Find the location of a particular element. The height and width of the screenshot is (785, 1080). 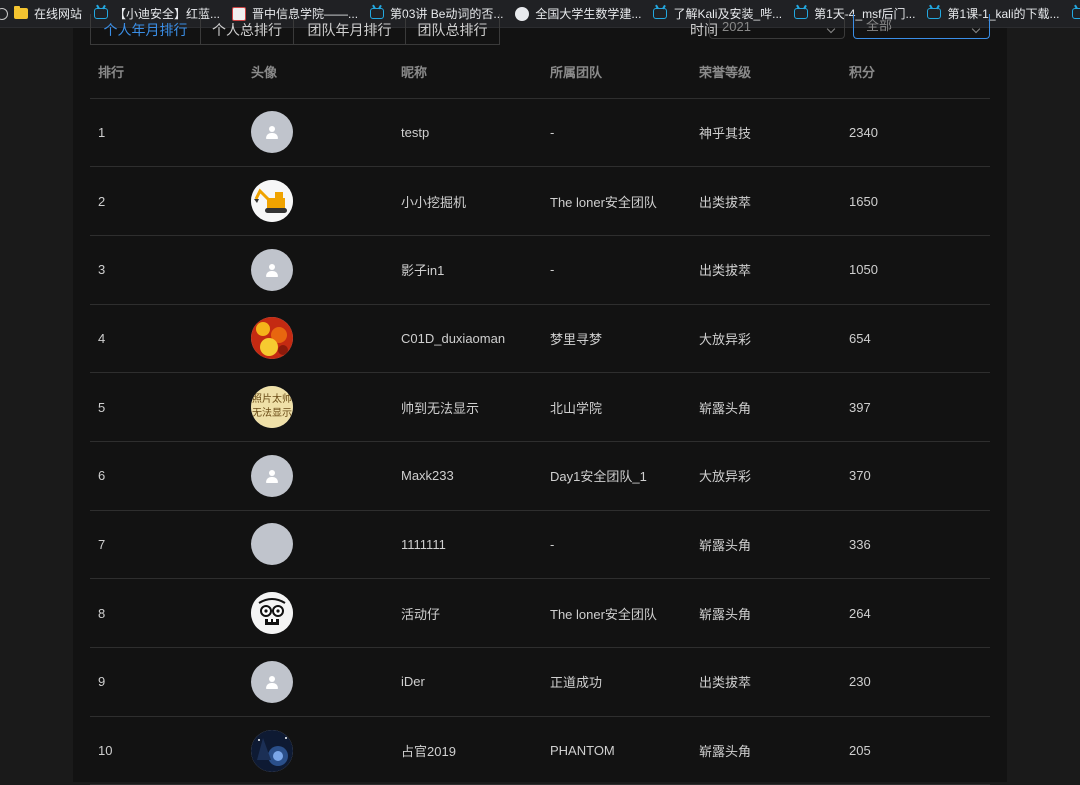

tab-label: 团队年月排行 is located at coordinates (349, 30).